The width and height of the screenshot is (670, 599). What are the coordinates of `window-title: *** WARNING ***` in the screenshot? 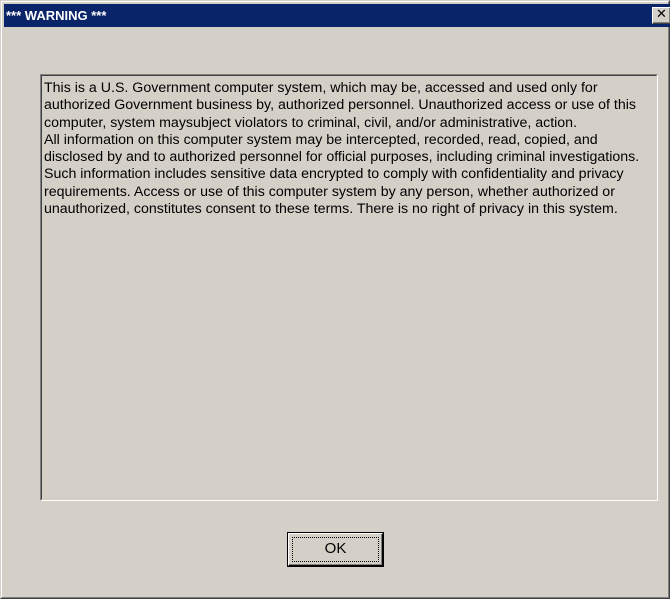 It's located at (56, 15).